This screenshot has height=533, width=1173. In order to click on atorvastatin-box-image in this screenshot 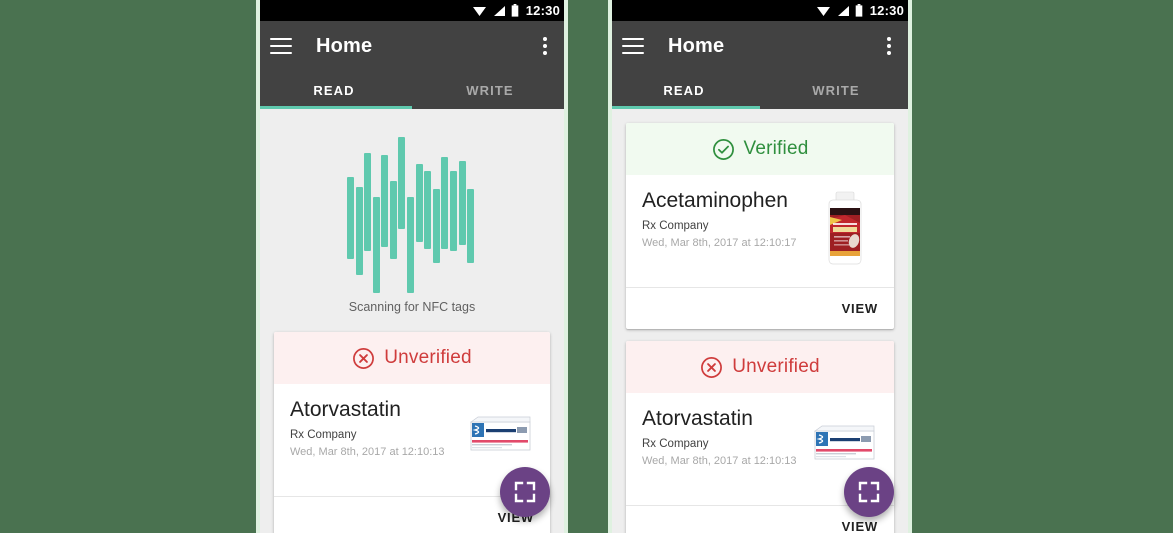, I will do `click(500, 433)`.